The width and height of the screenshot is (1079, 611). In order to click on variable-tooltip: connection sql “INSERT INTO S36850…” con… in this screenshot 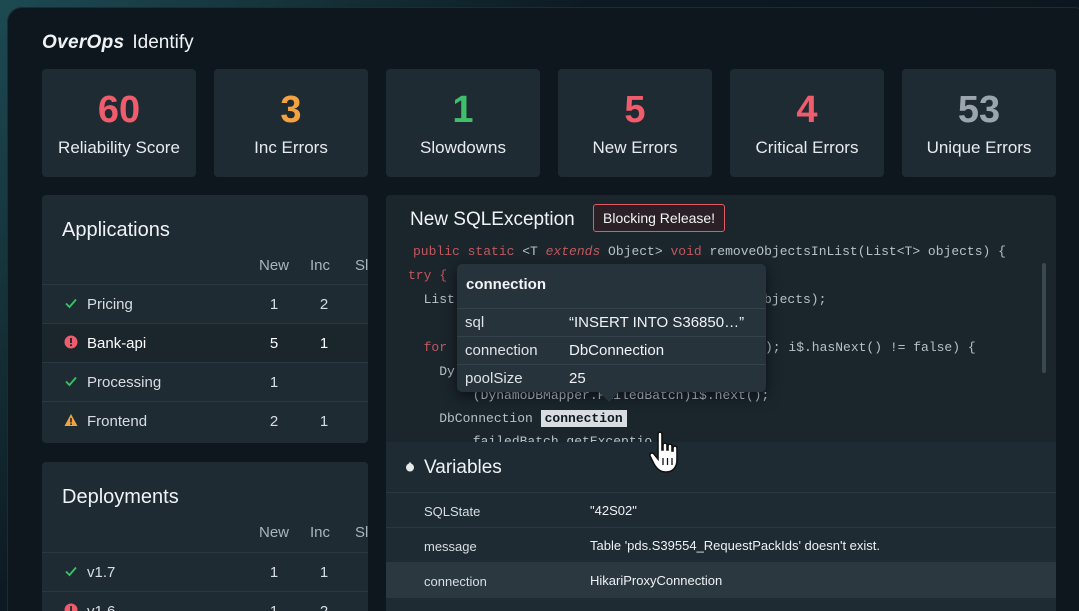, I will do `click(611, 333)`.